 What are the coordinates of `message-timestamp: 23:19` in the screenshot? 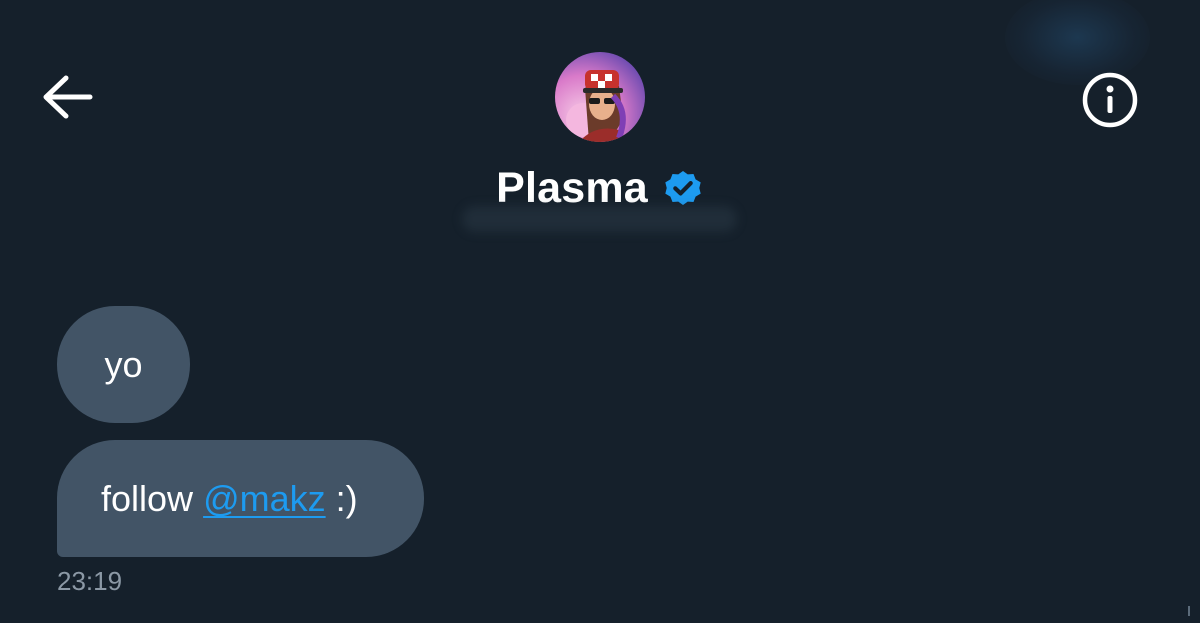 It's located at (90, 581).